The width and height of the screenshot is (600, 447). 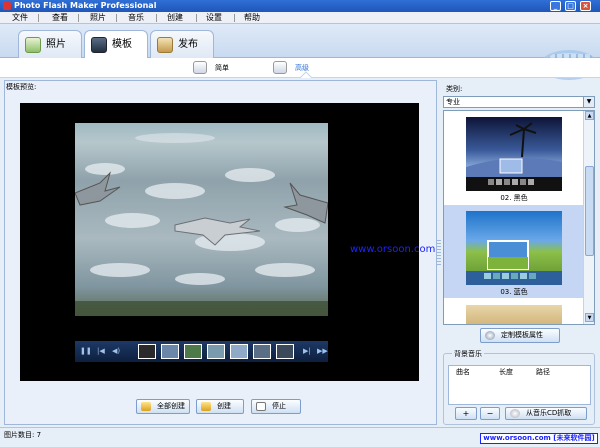 I want to click on template-item, so click(x=514, y=311).